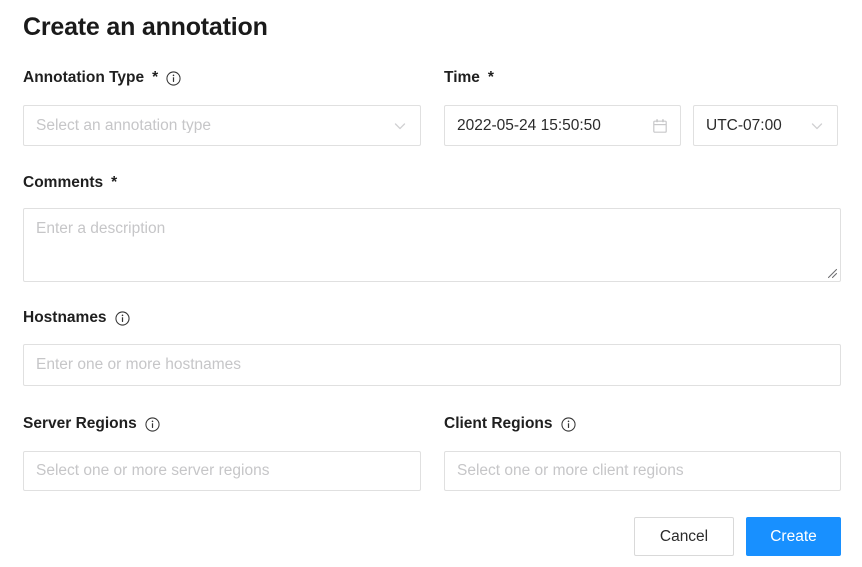 This screenshot has height=567, width=862. What do you see at coordinates (153, 471) in the screenshot?
I see `server-regions-placeholder: Select one or more server regions` at bounding box center [153, 471].